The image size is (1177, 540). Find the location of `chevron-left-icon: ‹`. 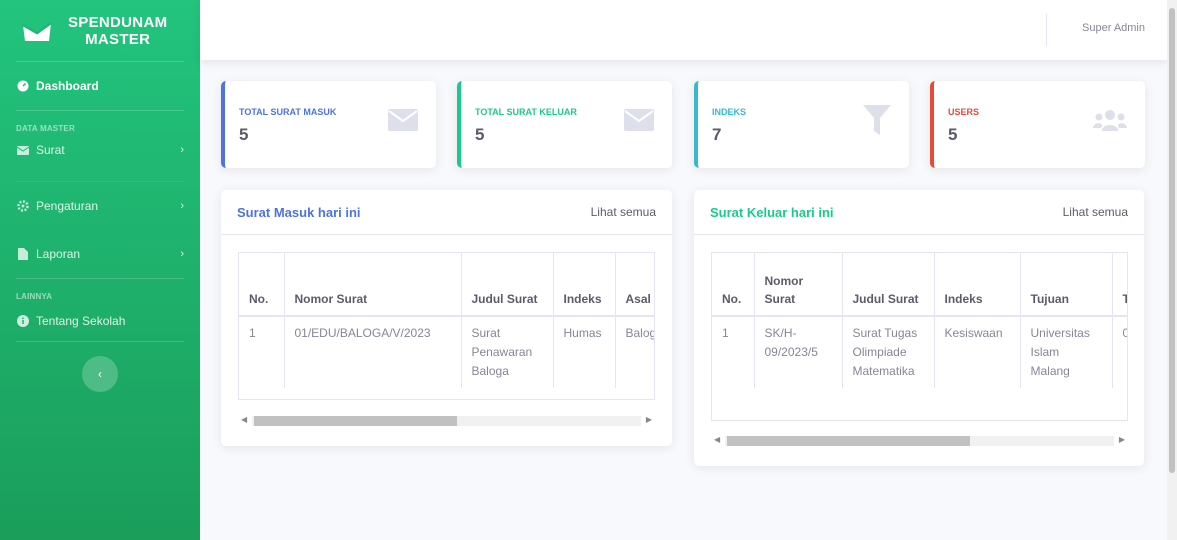

chevron-left-icon: ‹ is located at coordinates (100, 374).